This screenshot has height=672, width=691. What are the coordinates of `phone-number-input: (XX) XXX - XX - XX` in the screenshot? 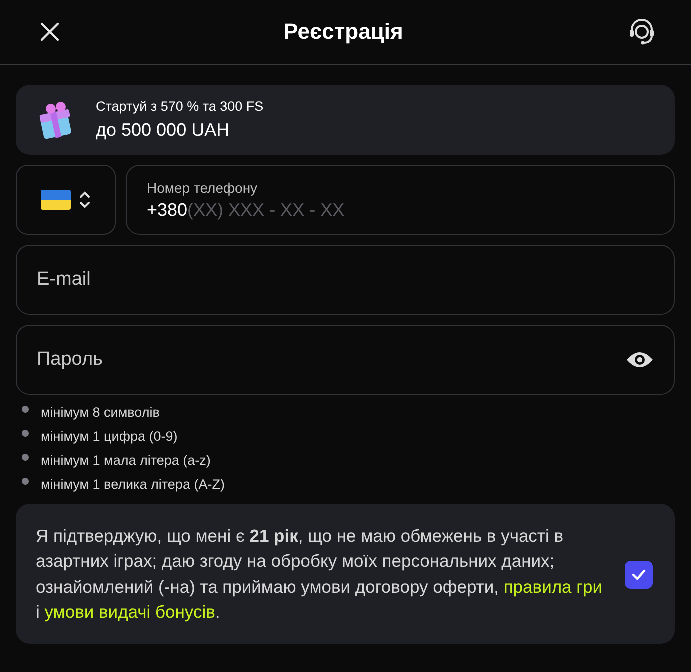 It's located at (421, 210).